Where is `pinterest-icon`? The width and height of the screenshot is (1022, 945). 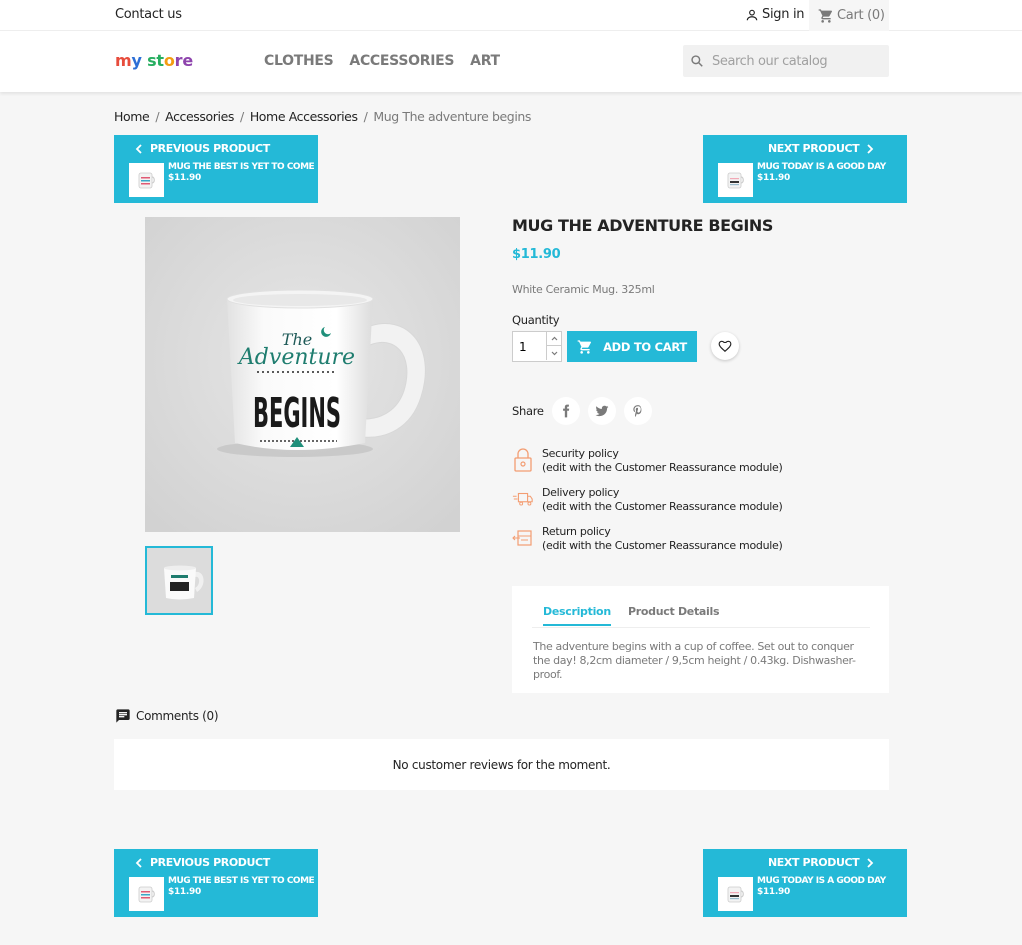
pinterest-icon is located at coordinates (637, 411).